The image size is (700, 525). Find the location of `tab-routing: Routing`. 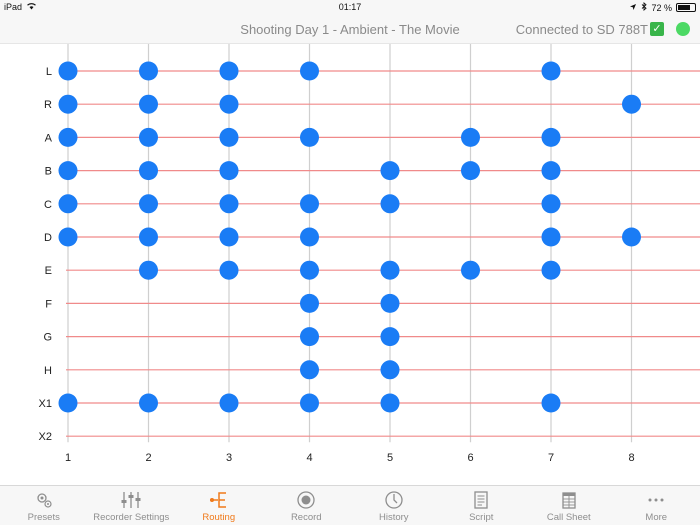

tab-routing: Routing is located at coordinates (219, 505).